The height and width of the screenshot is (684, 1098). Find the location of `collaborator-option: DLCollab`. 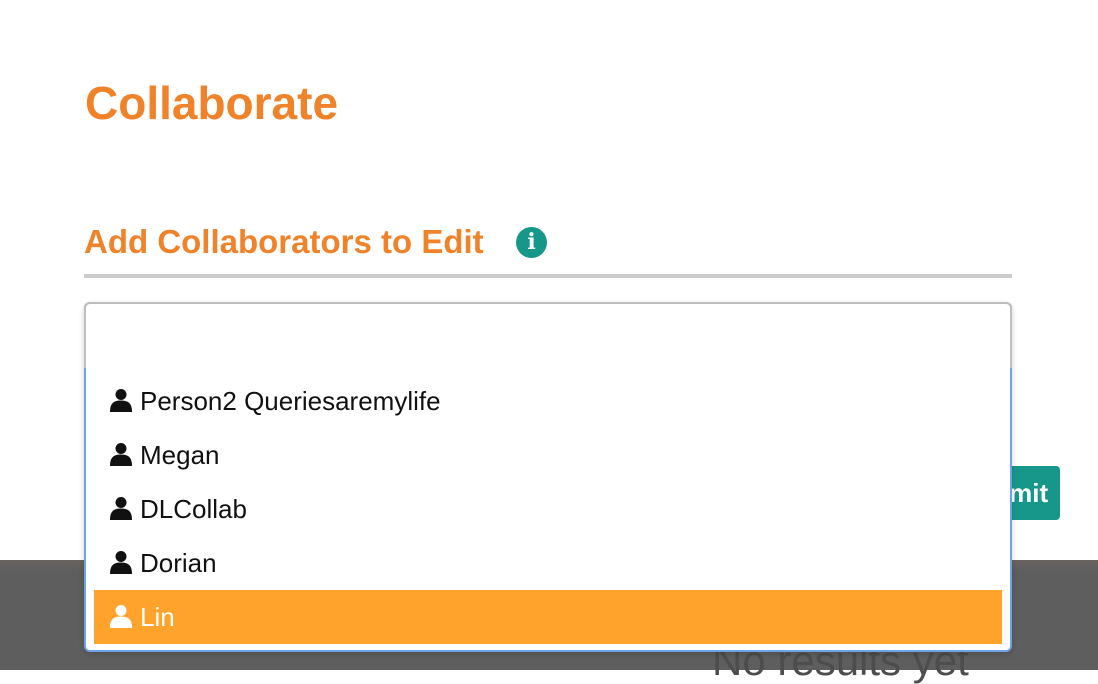

collaborator-option: DLCollab is located at coordinates (548, 509).